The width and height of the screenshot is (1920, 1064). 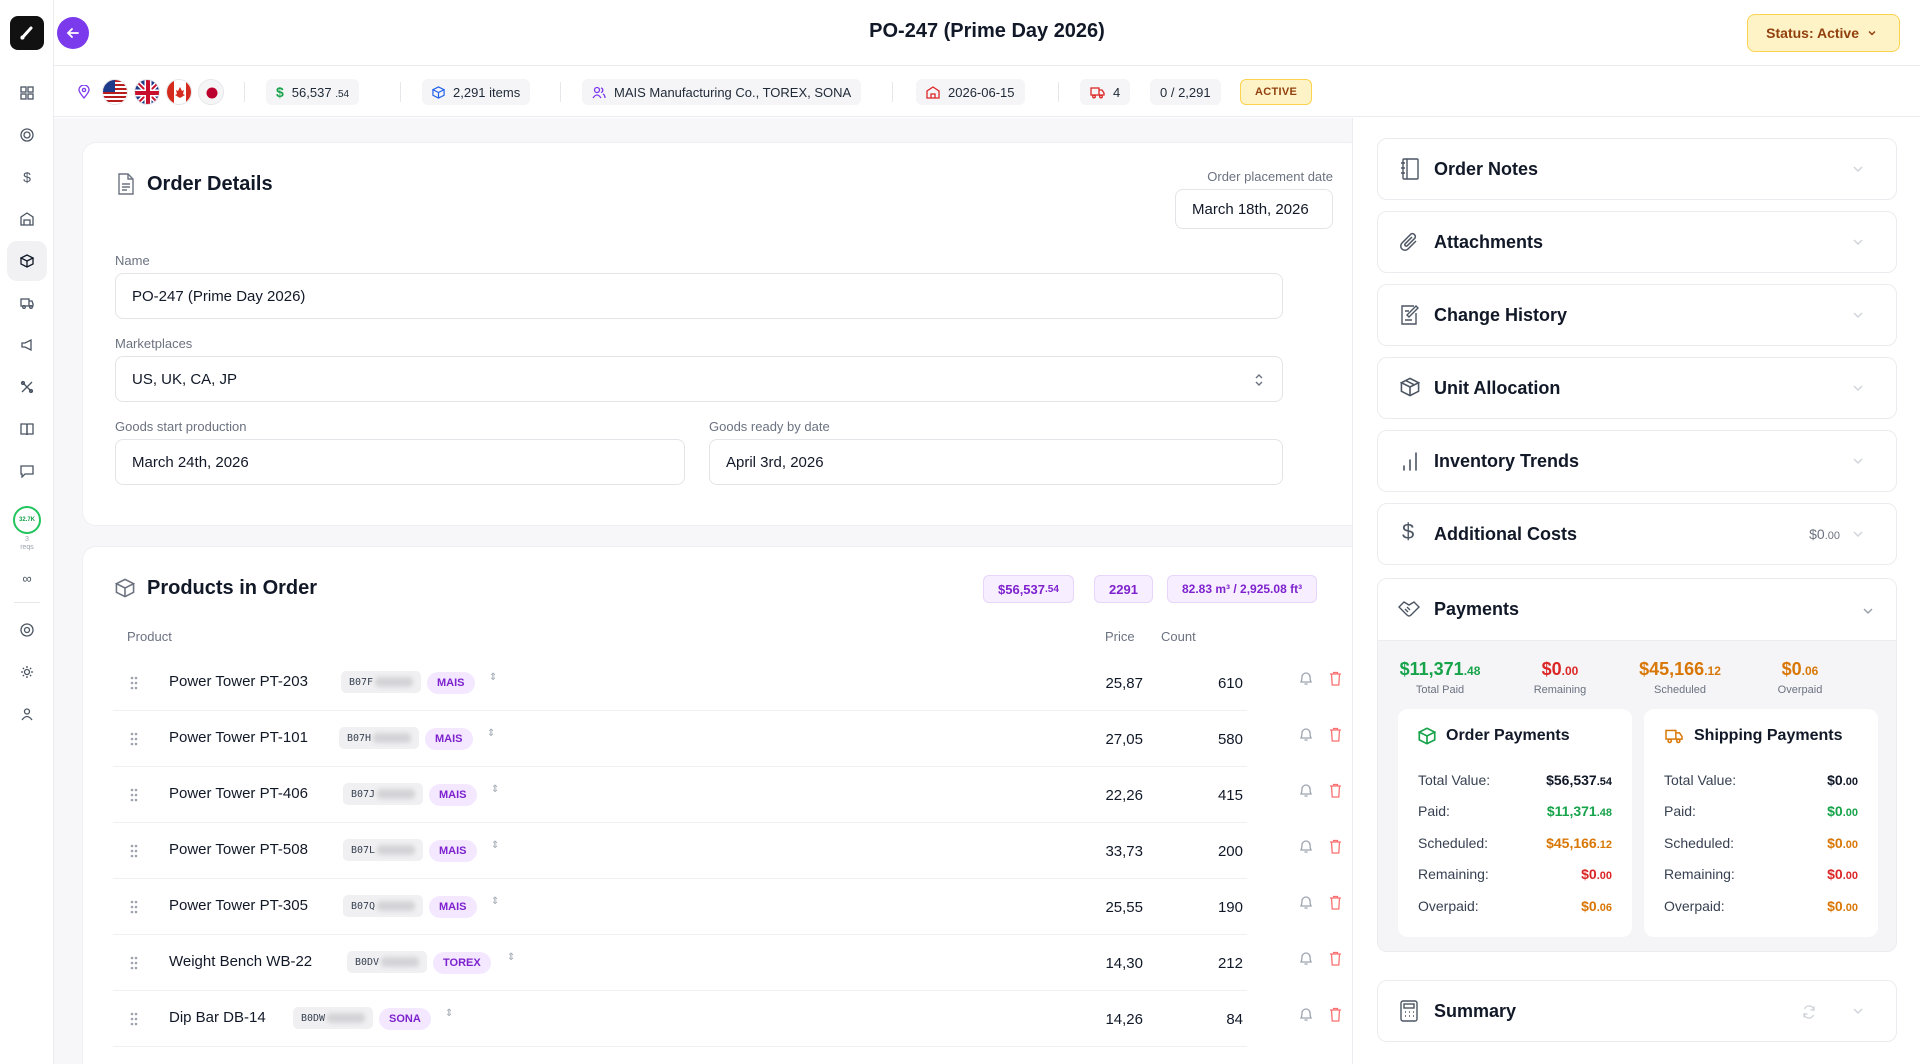 What do you see at coordinates (699, 296) in the screenshot?
I see `name-input: PO-247 (Prime Day 2026)` at bounding box center [699, 296].